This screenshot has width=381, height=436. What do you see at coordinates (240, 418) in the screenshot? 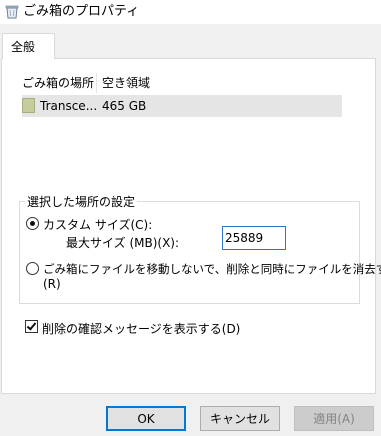
I see `cancel-button: キャンセル` at bounding box center [240, 418].